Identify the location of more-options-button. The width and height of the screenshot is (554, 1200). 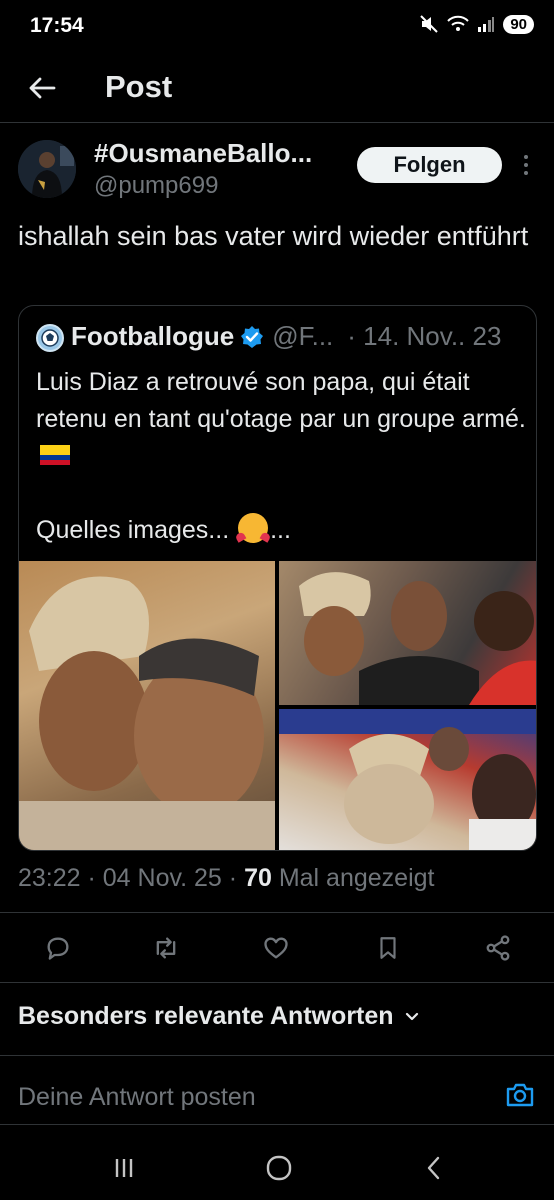
(526, 165).